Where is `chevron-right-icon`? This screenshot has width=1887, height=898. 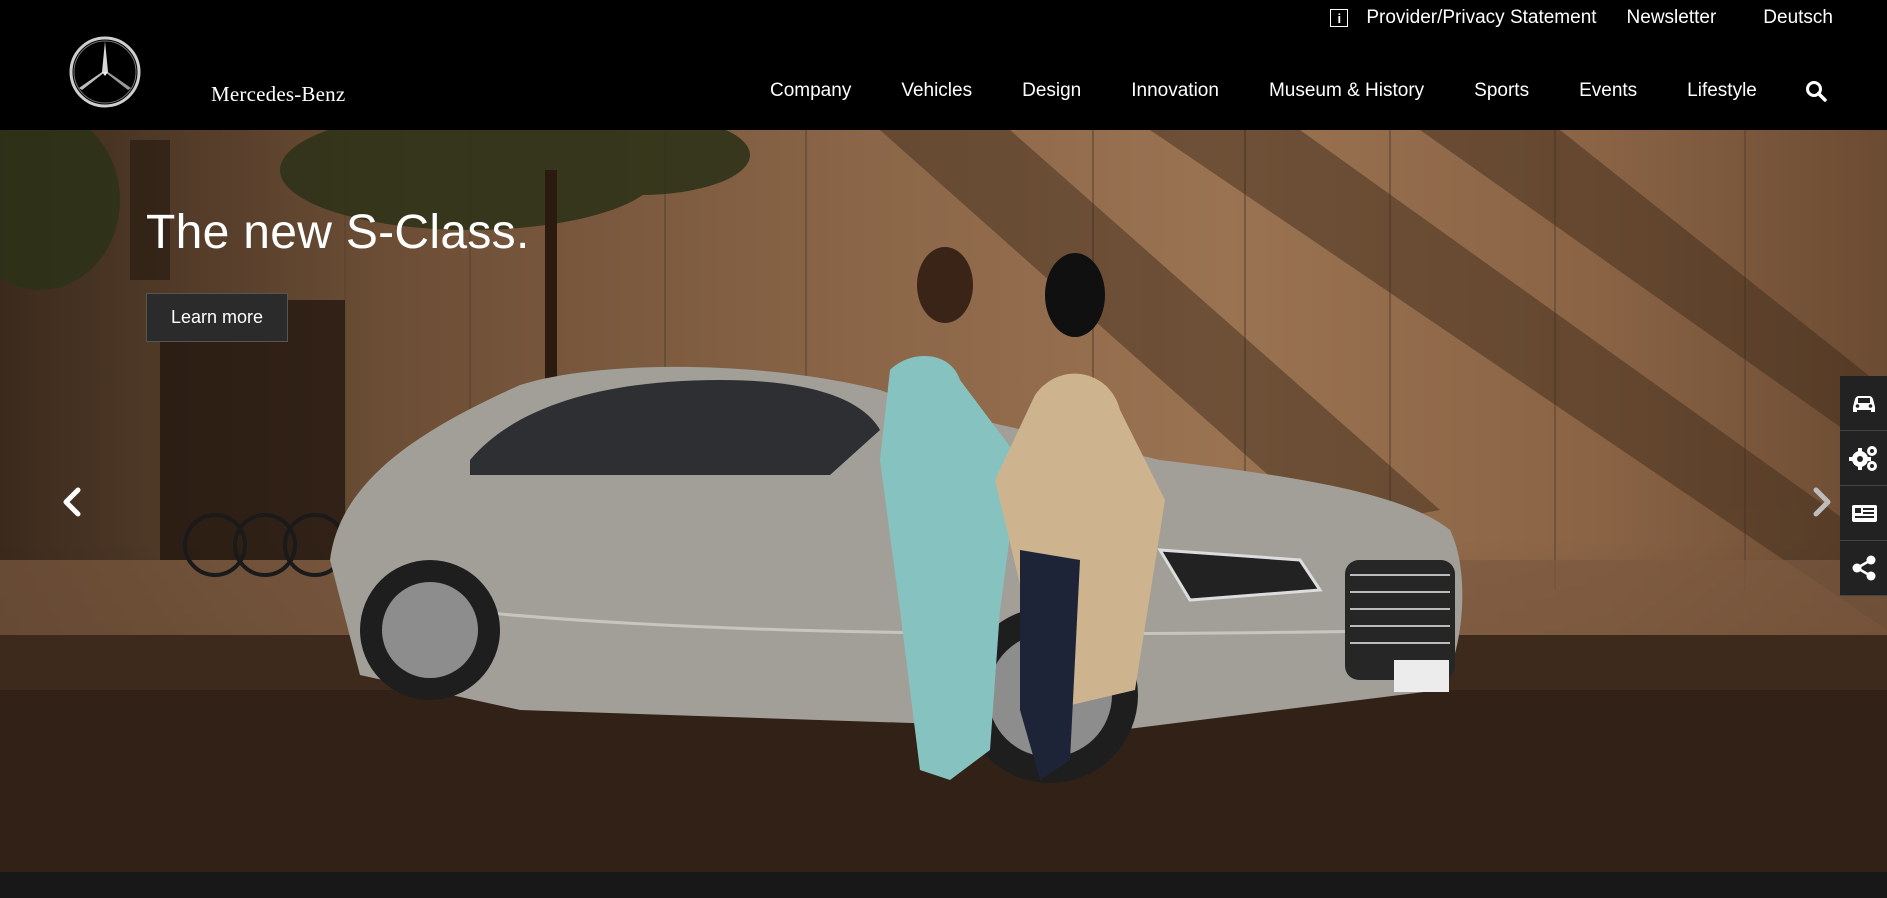 chevron-right-icon is located at coordinates (1822, 502).